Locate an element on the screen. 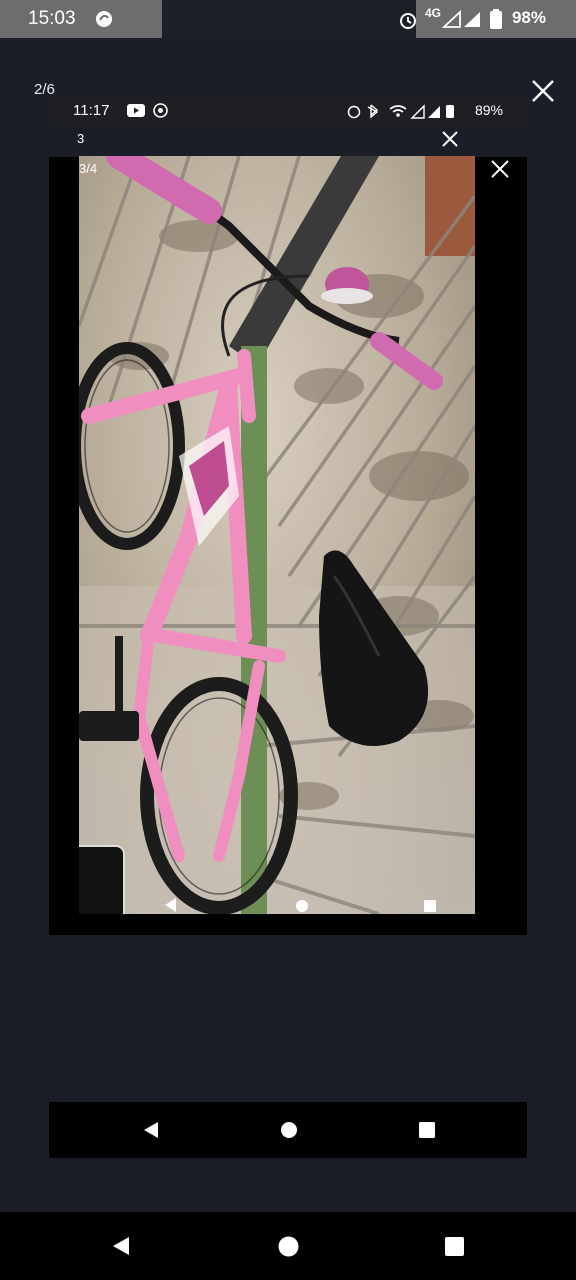 The image size is (576, 1280). close-icon is located at coordinates (543, 91).